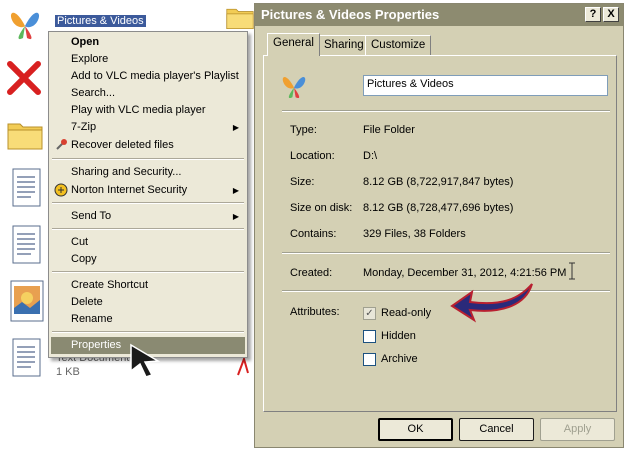 Image resolution: width=628 pixels, height=456 pixels. I want to click on readonly-label: Read-only, so click(406, 313).